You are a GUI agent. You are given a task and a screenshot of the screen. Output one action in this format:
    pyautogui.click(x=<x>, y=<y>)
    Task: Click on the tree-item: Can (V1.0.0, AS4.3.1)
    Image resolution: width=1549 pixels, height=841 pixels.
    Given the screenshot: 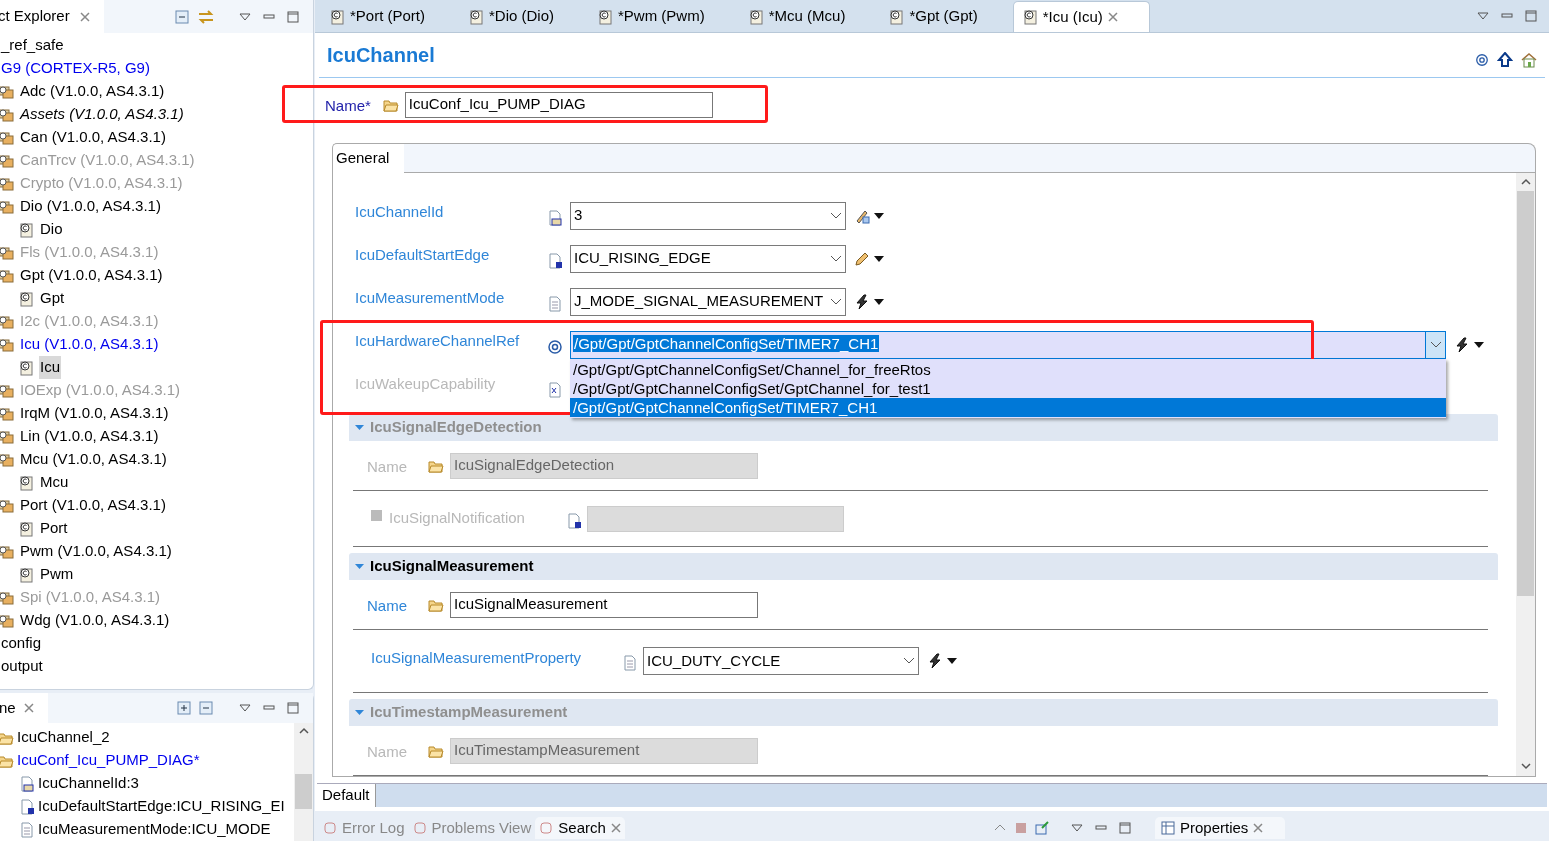 What is the action you would take?
    pyautogui.click(x=93, y=137)
    